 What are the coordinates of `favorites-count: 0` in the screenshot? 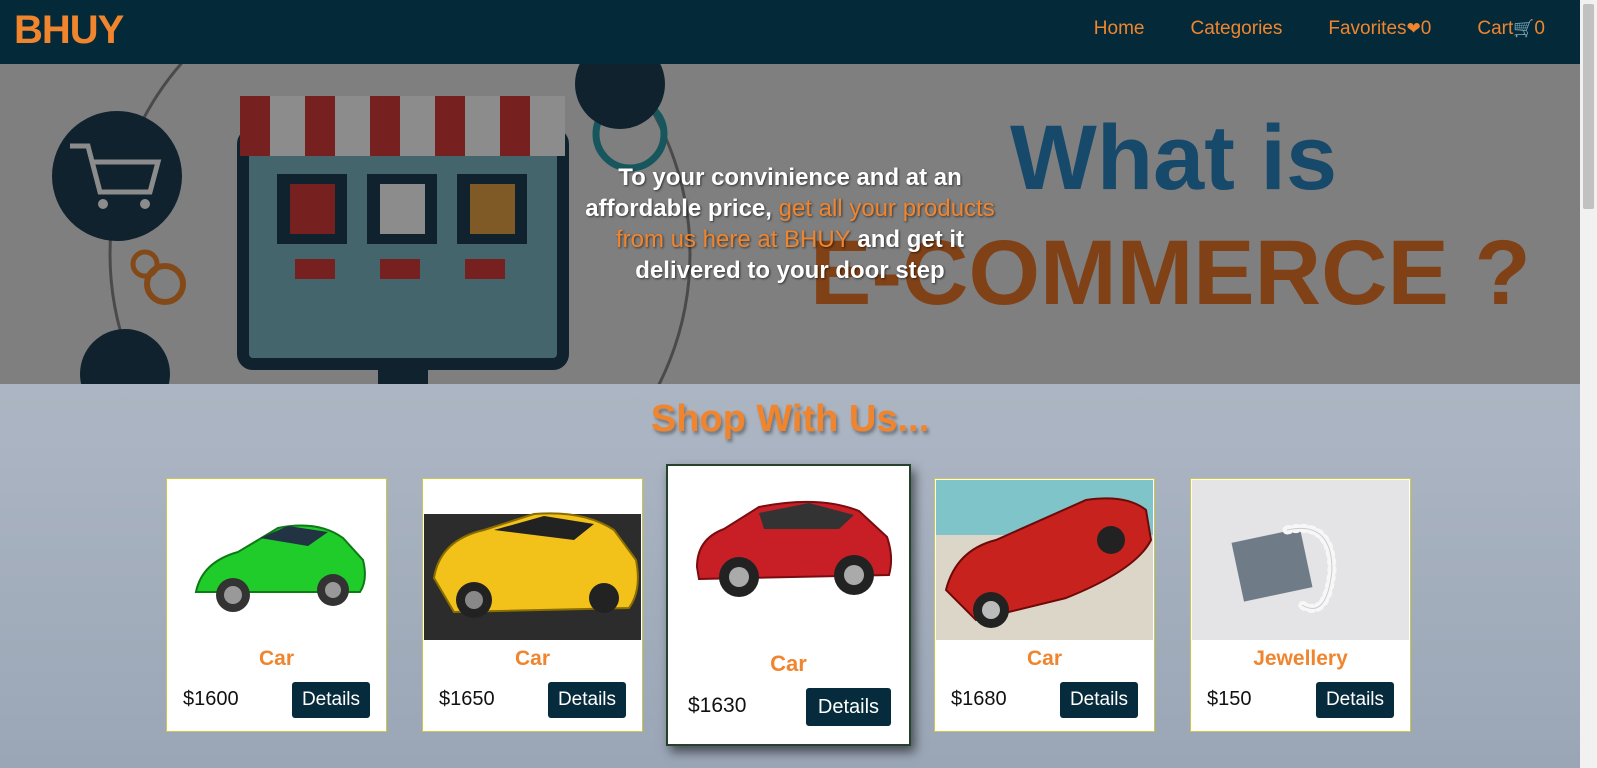 It's located at (1426, 28).